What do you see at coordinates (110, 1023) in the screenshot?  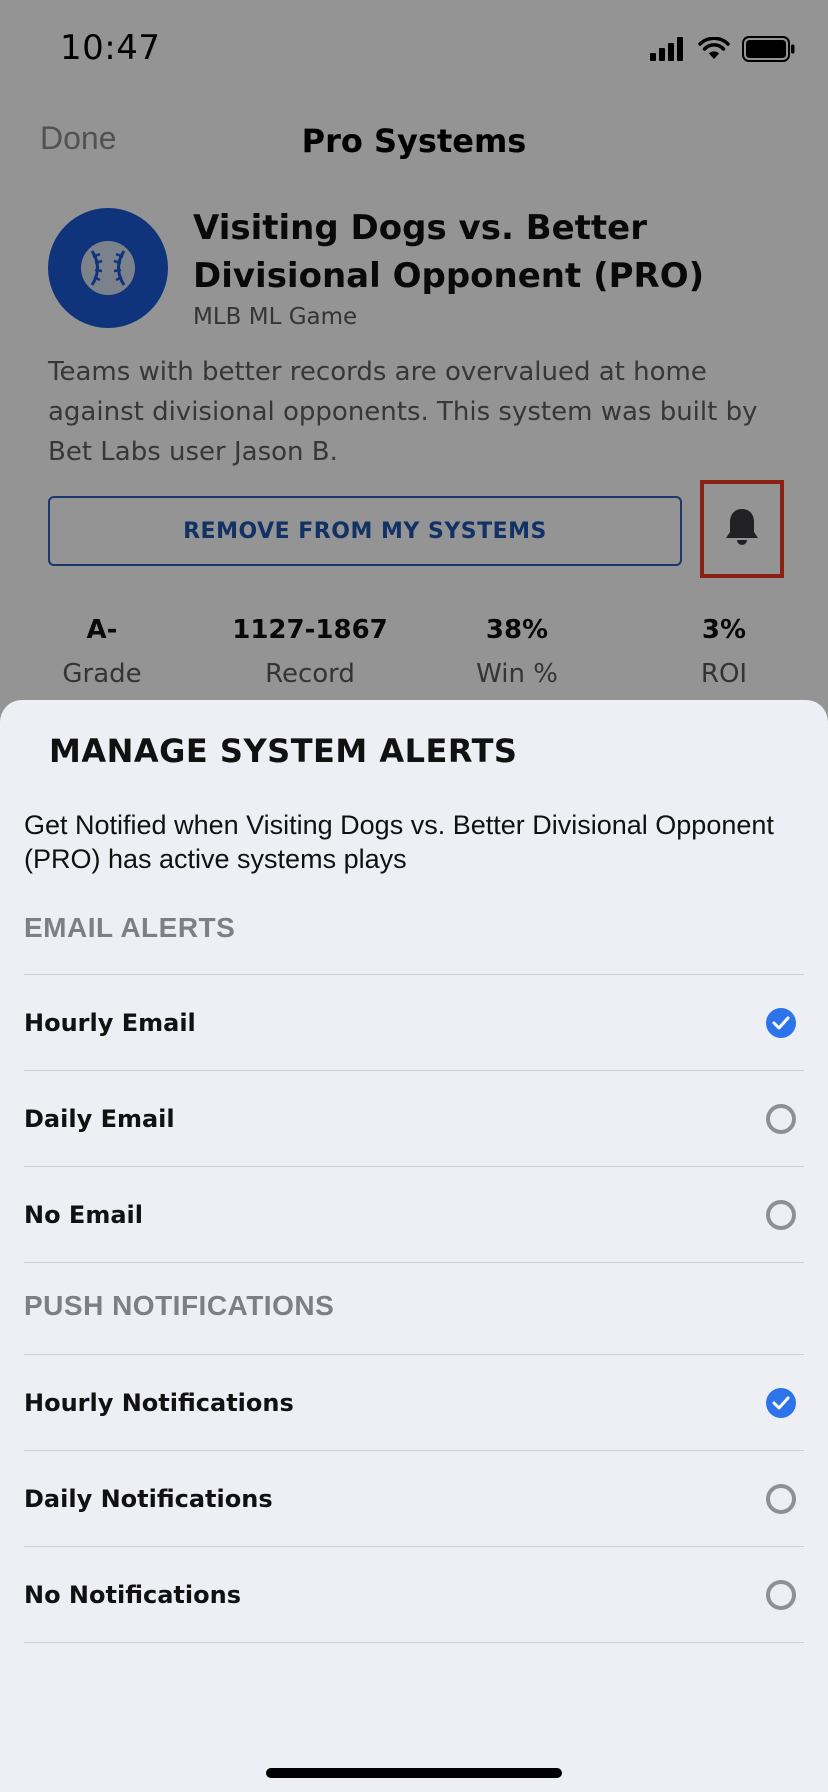 I see `option-label: Hourly Email` at bounding box center [110, 1023].